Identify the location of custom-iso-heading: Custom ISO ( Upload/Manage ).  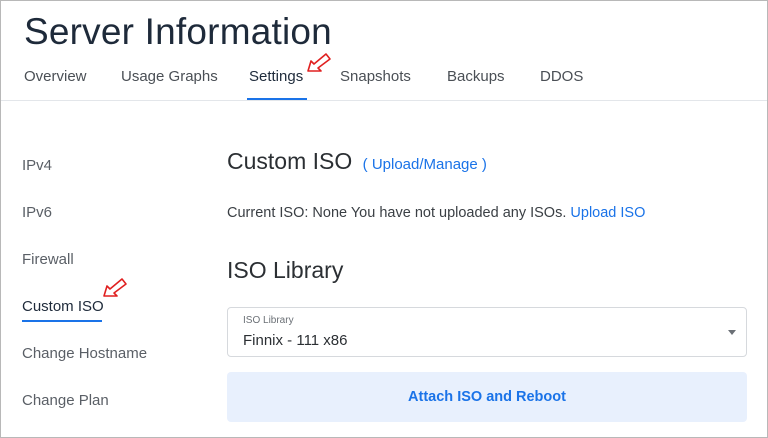
(357, 161).